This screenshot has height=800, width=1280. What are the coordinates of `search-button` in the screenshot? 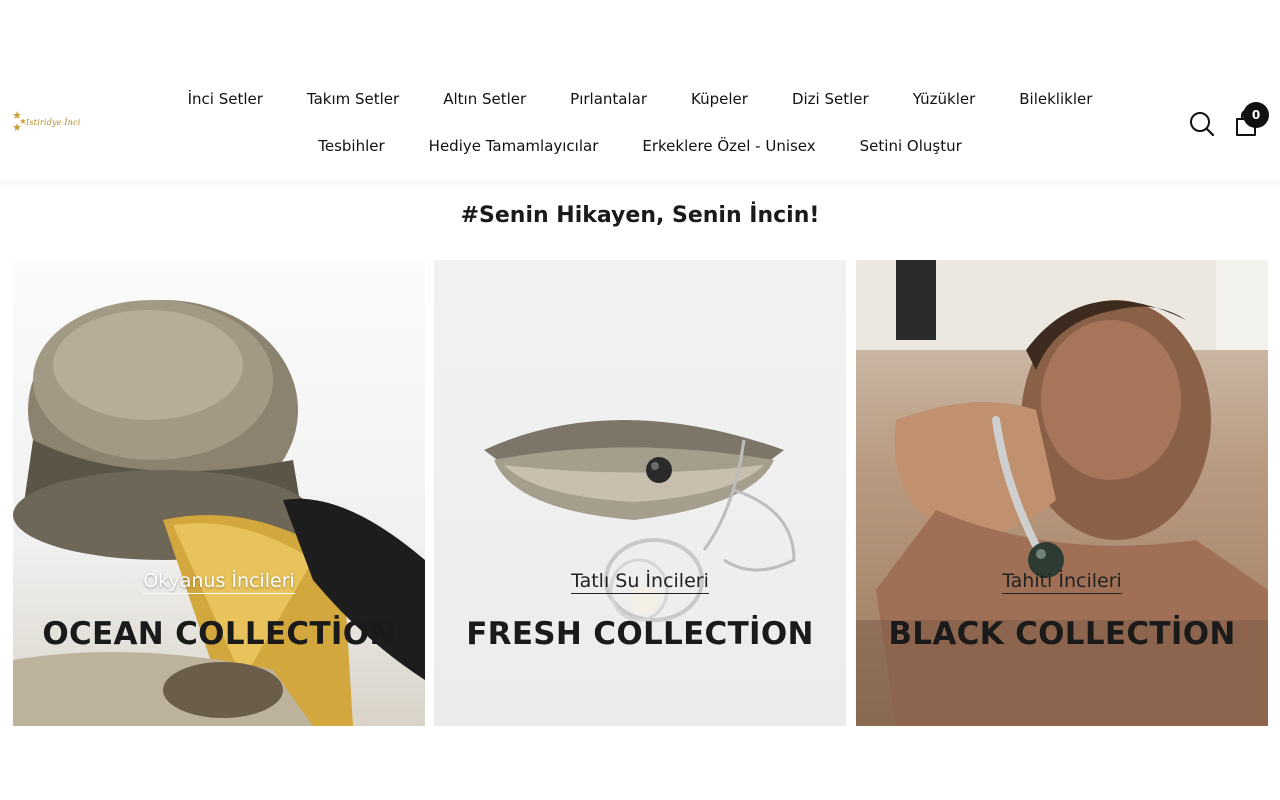 It's located at (1202, 124).